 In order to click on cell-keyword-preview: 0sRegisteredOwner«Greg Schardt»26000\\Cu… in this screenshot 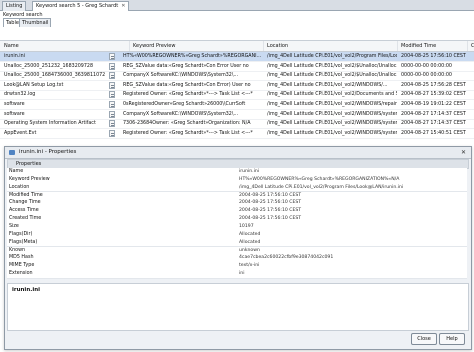, I will do `click(184, 104)`.